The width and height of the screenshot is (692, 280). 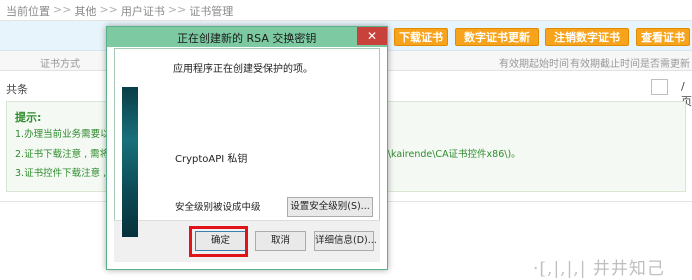 What do you see at coordinates (60, 64) in the screenshot?
I see `column-cert-type: 证书方式` at bounding box center [60, 64].